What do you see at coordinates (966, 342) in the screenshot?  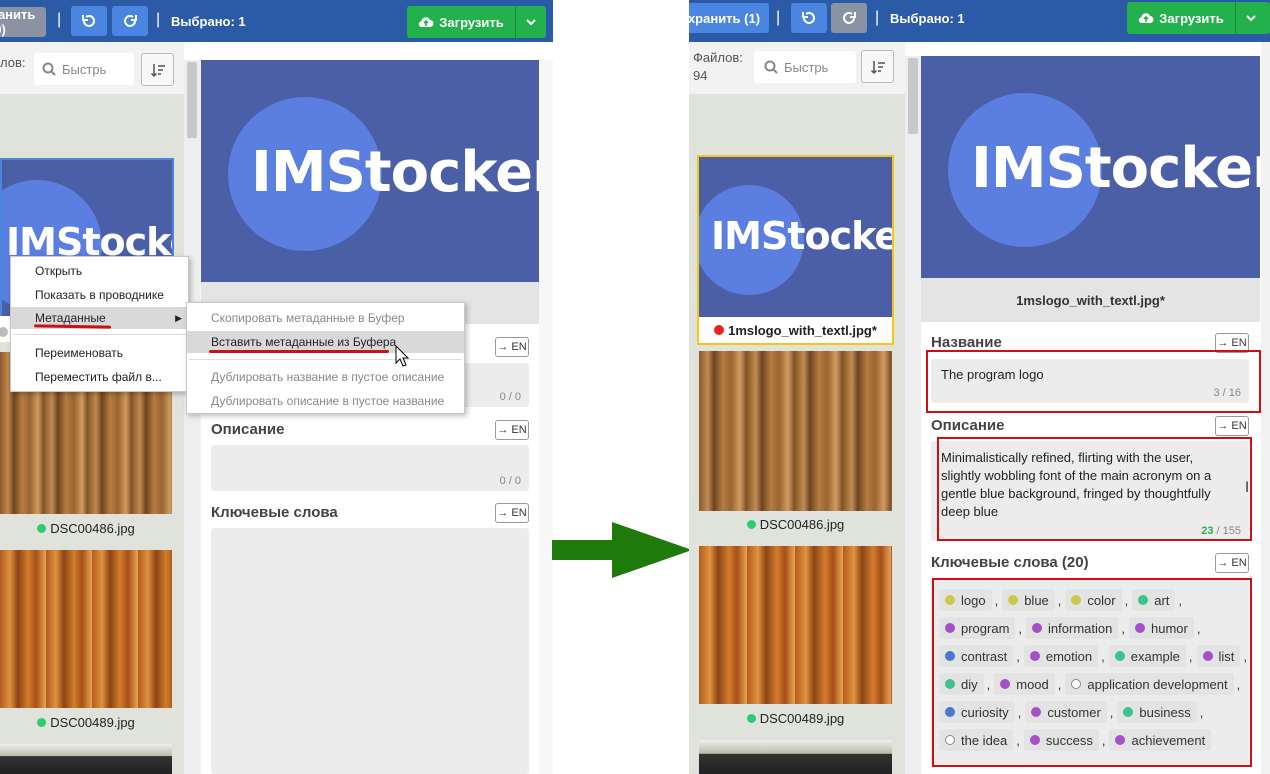 I see `title-label: Название` at bounding box center [966, 342].